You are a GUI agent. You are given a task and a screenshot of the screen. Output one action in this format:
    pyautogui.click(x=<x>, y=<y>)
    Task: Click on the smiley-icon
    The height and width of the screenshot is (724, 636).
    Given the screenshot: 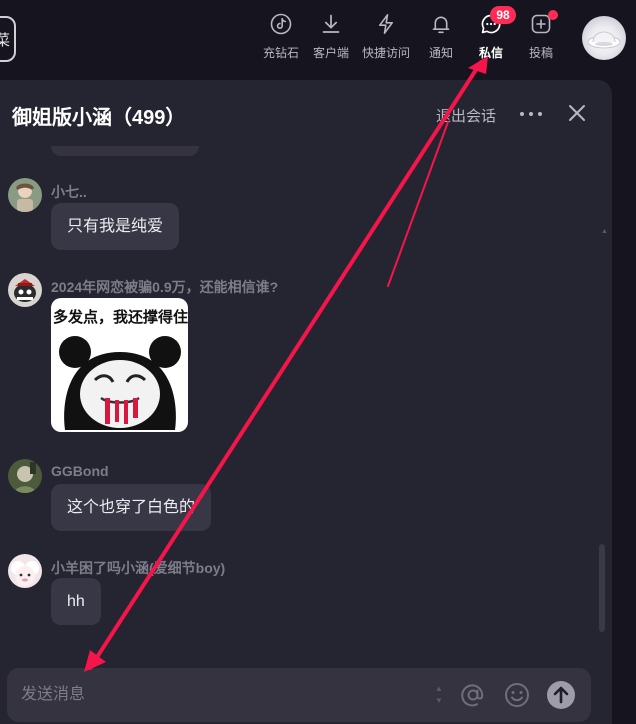 What is the action you would take?
    pyautogui.click(x=517, y=695)
    